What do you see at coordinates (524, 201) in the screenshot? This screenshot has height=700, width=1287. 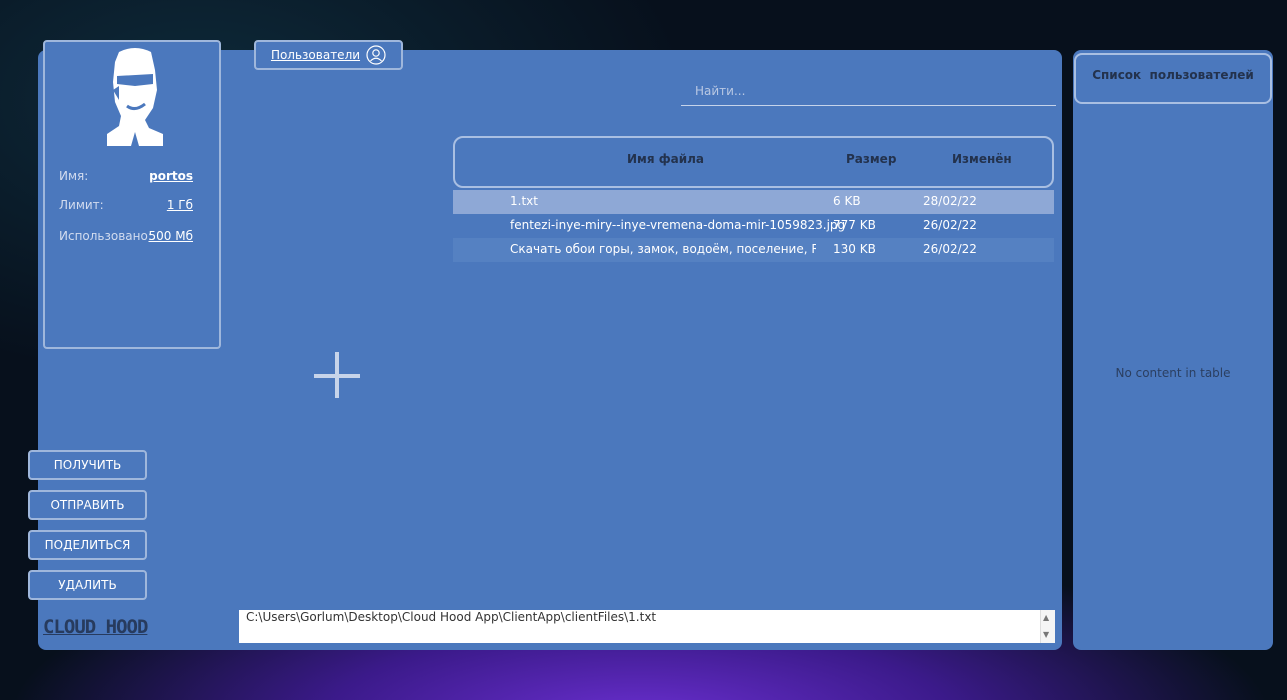 I see `file-name: 1.txt` at bounding box center [524, 201].